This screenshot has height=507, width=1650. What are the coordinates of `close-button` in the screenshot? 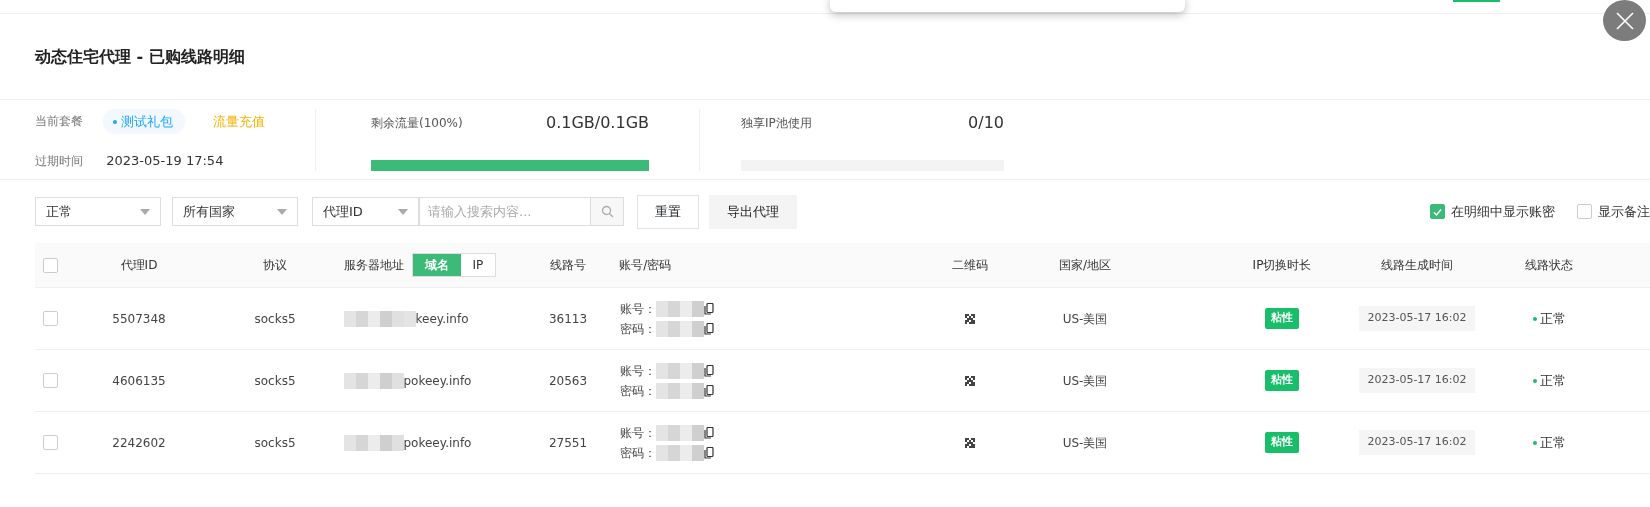 It's located at (1624, 20).